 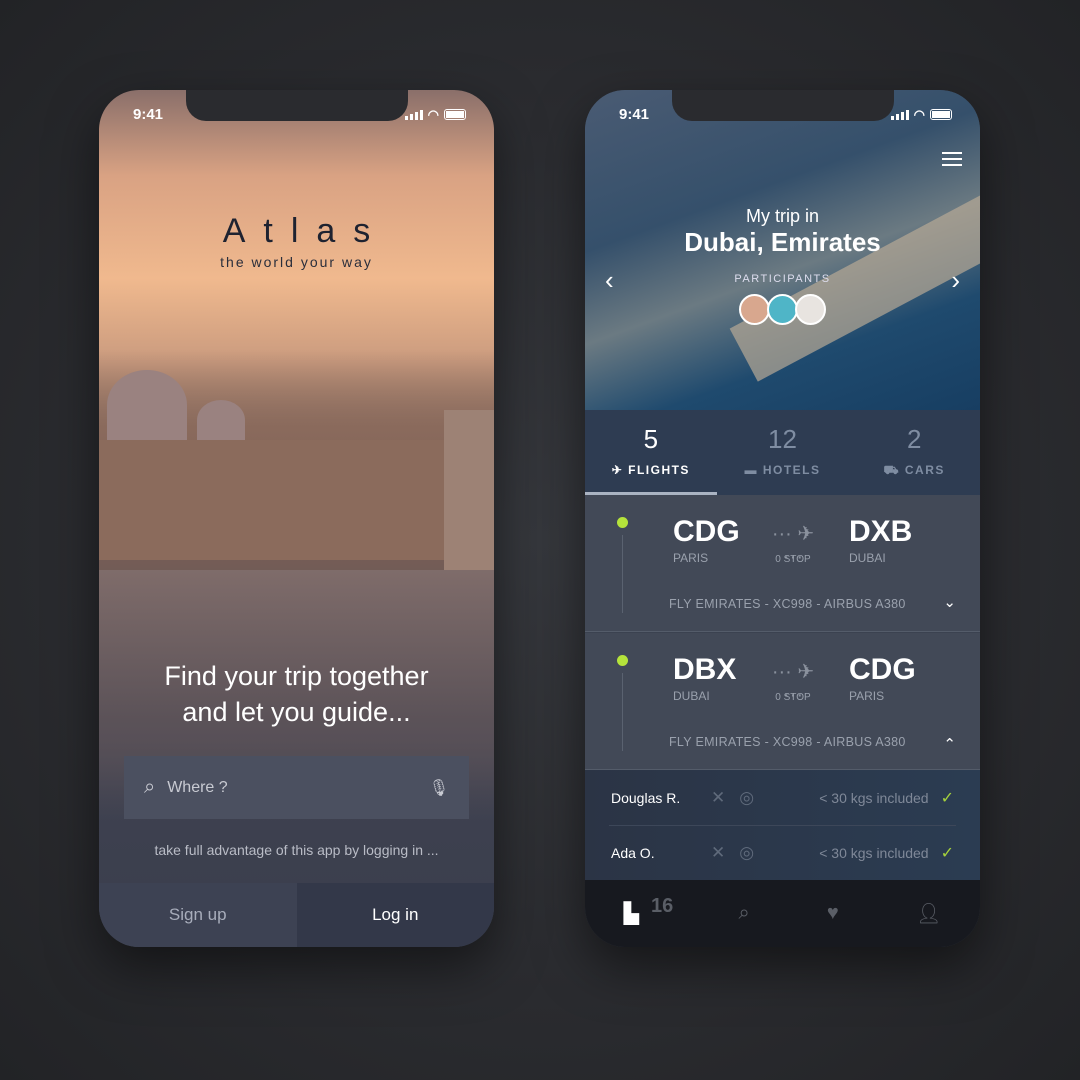 I want to click on trips-icon: ▙ 16, so click(x=649, y=910).